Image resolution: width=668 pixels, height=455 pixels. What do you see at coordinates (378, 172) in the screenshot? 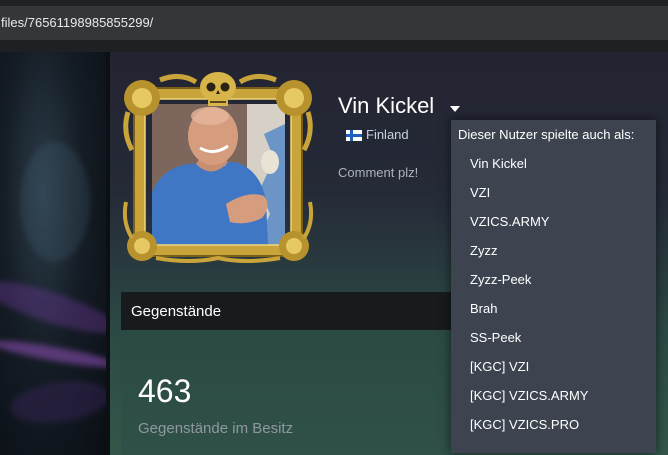
I see `profile-summary: Comment plz!` at bounding box center [378, 172].